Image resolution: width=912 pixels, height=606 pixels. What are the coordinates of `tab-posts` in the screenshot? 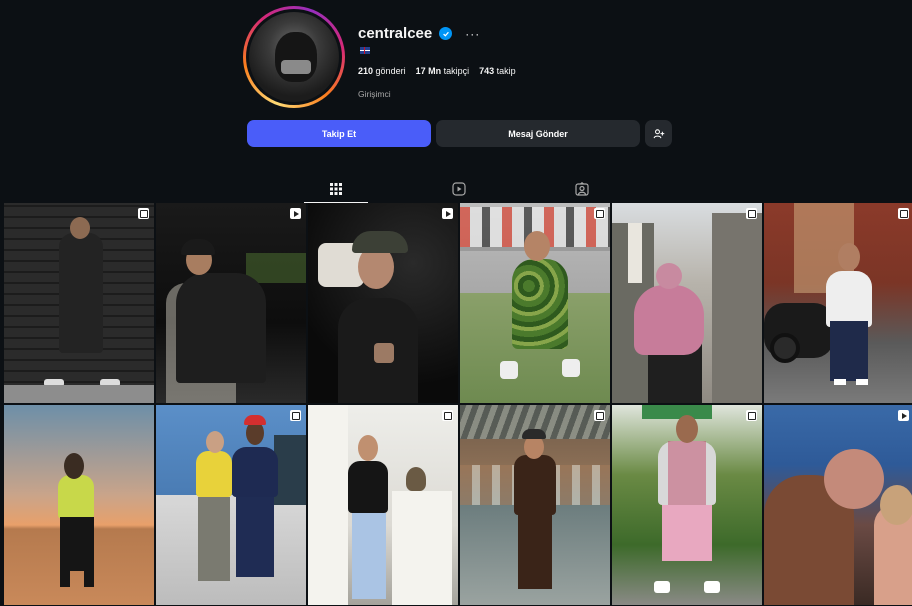 It's located at (336, 190).